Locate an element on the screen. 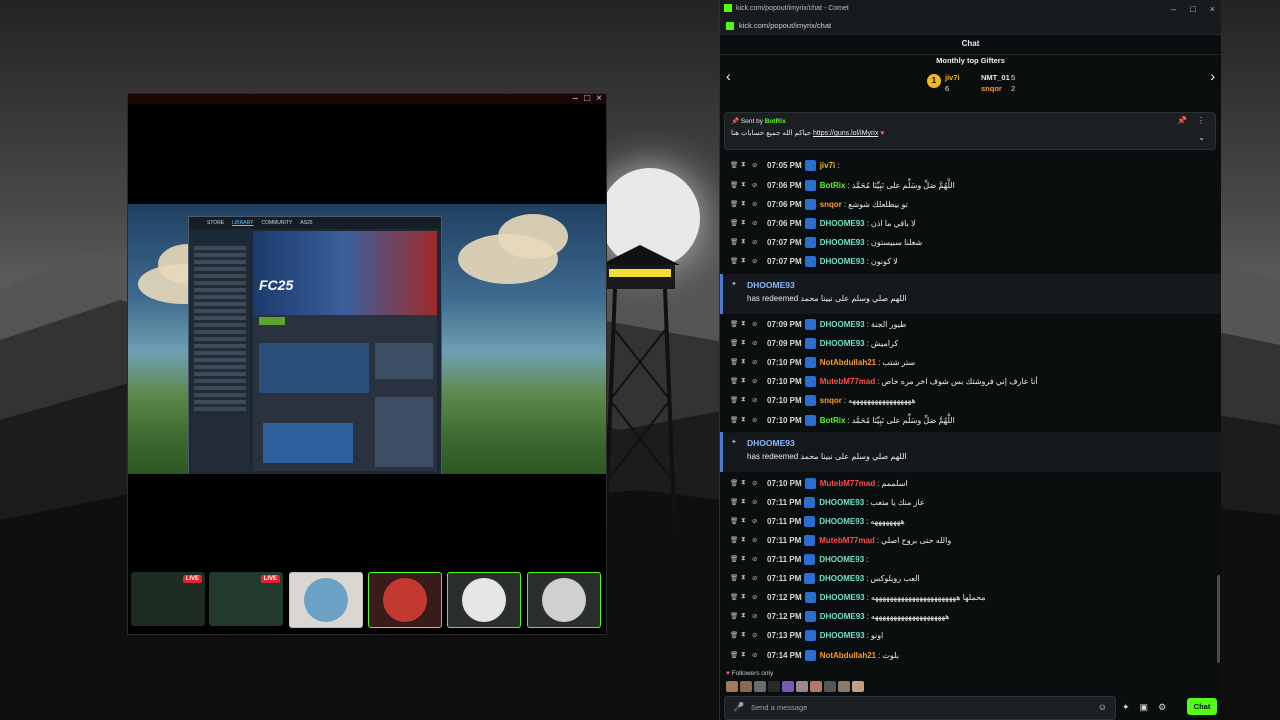 This screenshot has width=1280, height=720. stream-video: STORE LIBRARY COMMUNITY AS25 FC25 is located at coordinates (367, 339).